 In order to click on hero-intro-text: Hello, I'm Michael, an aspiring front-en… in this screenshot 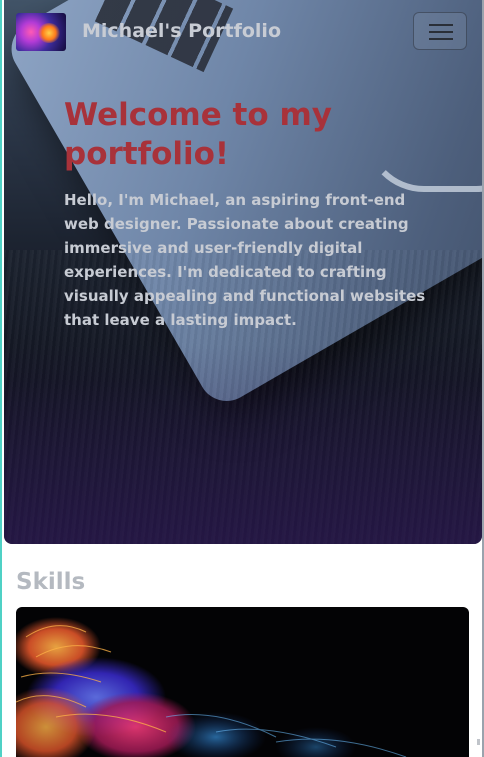, I will do `click(245, 260)`.